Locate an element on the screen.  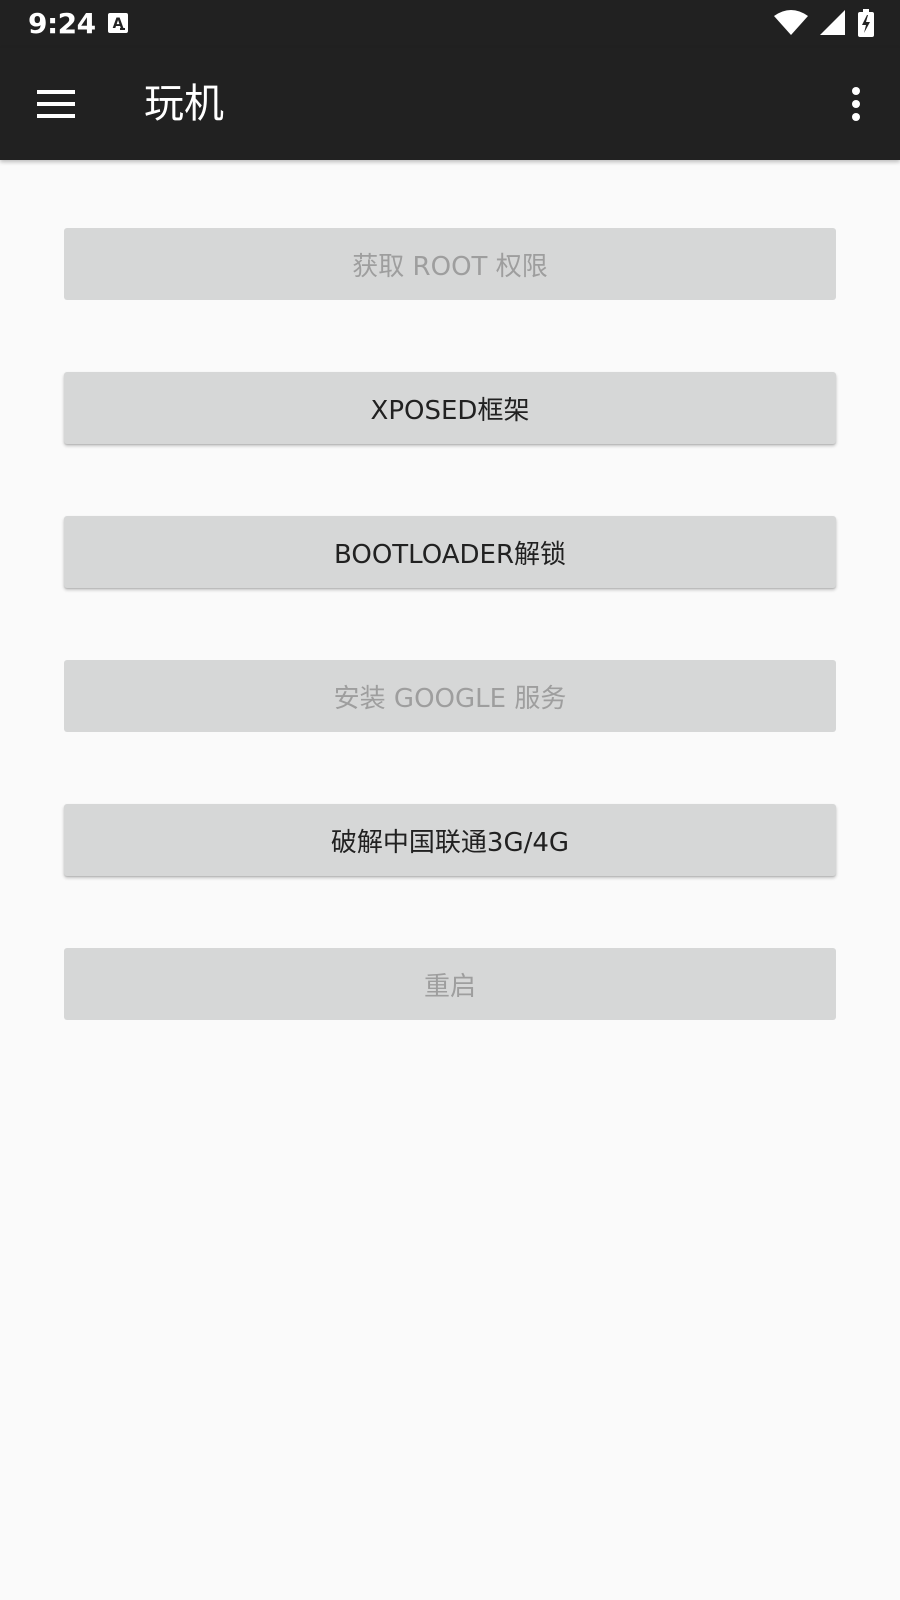
status-time: 9:24 is located at coordinates (62, 23).